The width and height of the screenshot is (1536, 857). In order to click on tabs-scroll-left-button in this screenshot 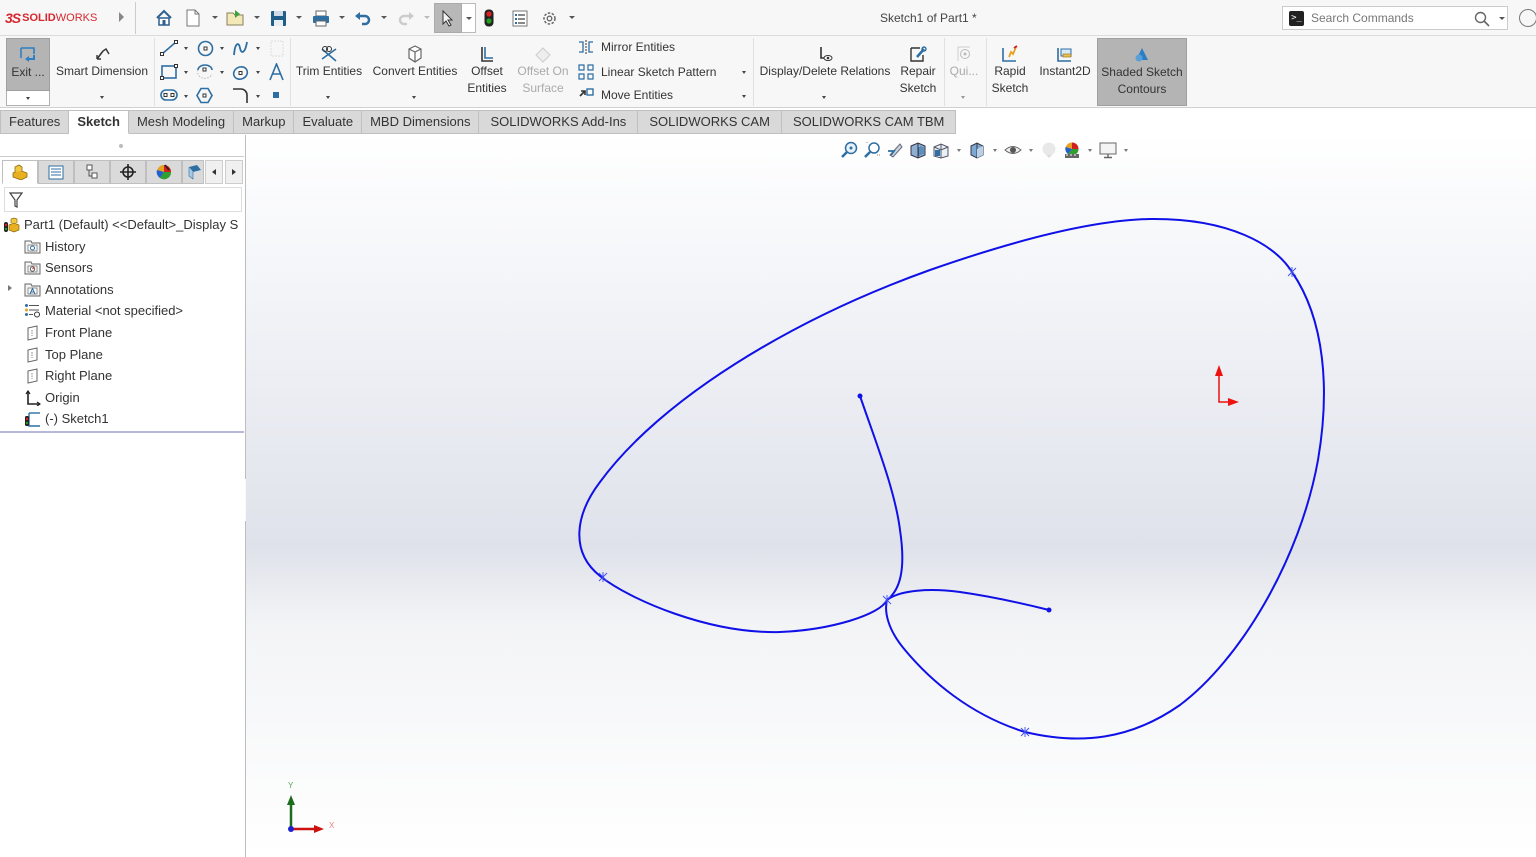, I will do `click(214, 172)`.